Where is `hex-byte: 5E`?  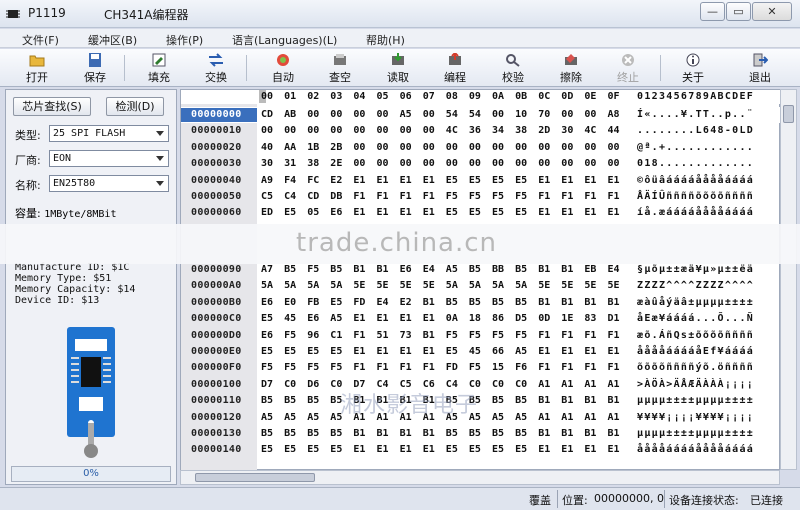 hex-byte: 5E is located at coordinates (429, 285).